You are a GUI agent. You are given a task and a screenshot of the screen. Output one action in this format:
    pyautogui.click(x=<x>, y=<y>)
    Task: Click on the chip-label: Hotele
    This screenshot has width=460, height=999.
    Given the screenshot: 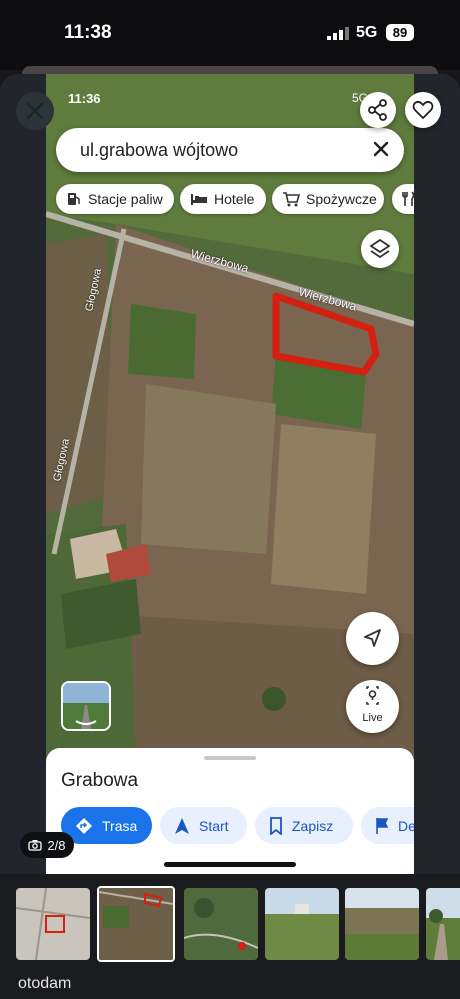 What is the action you would take?
    pyautogui.click(x=234, y=199)
    